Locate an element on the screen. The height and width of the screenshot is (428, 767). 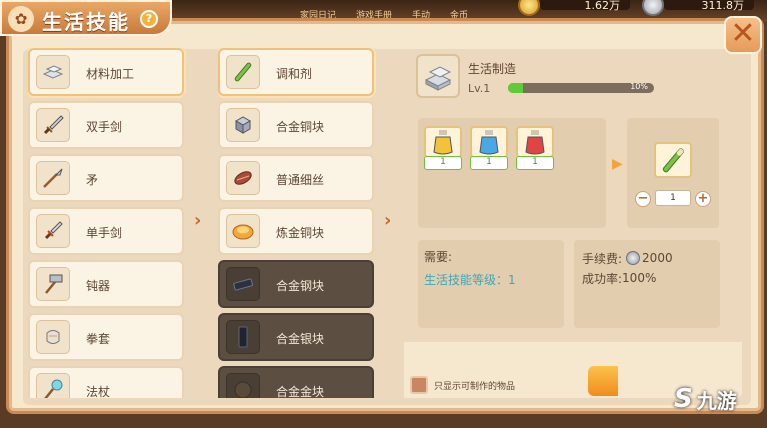
craftable-only-label: 只显示可制作的物品 is located at coordinates (475, 387).